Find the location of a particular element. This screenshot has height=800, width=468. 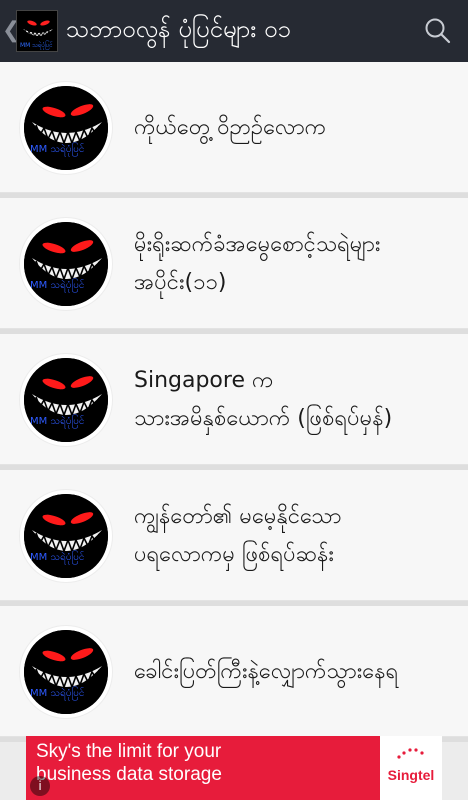

story-title-line: ကိုယ်တွေ့ ဝိဉာဉ်လောက is located at coordinates (230, 127).